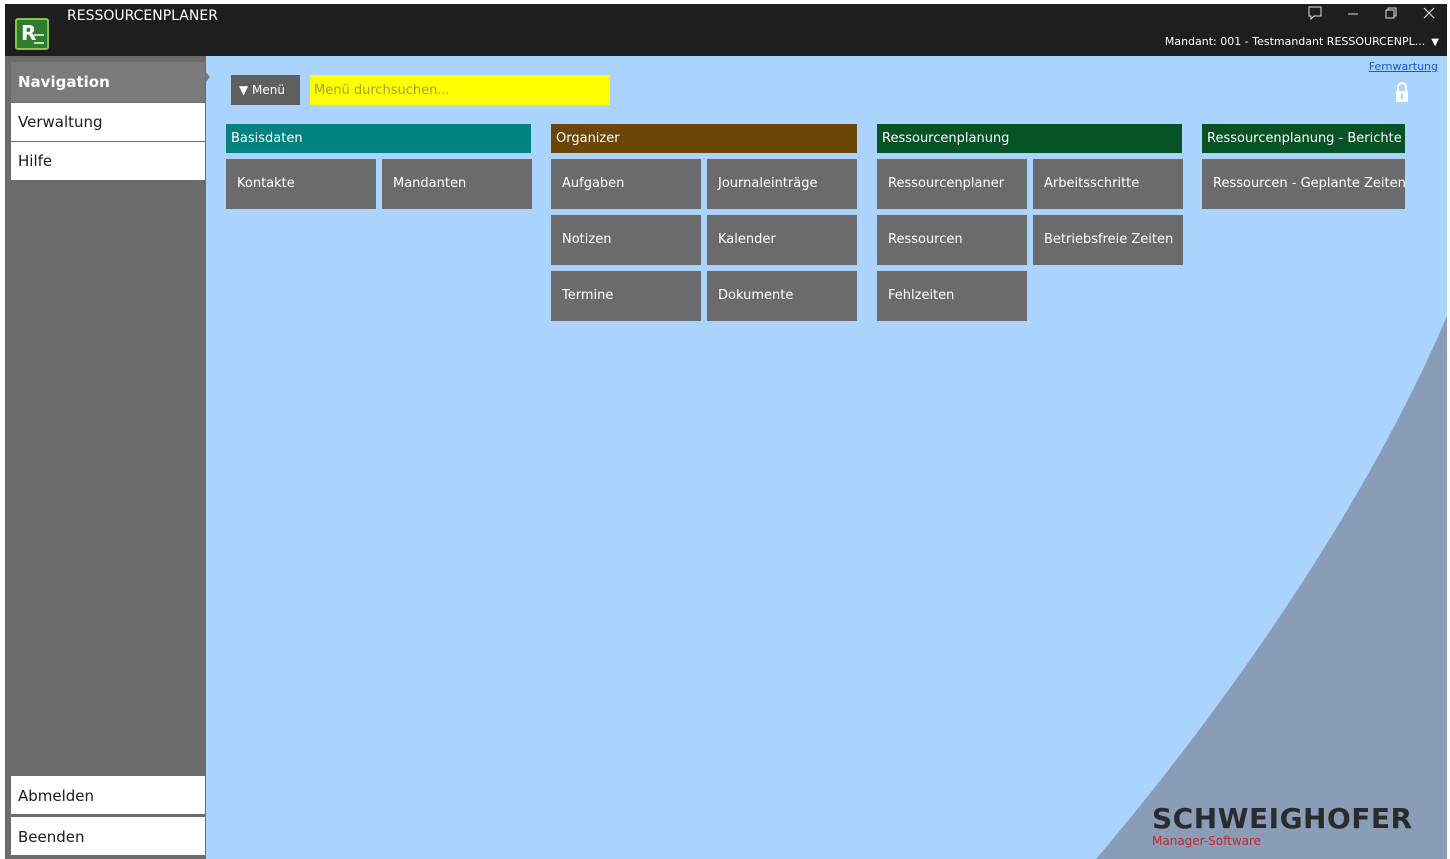  Describe the element at coordinates (952, 296) in the screenshot. I see `tile-fehlzeiten: Fehlzeiten` at that location.